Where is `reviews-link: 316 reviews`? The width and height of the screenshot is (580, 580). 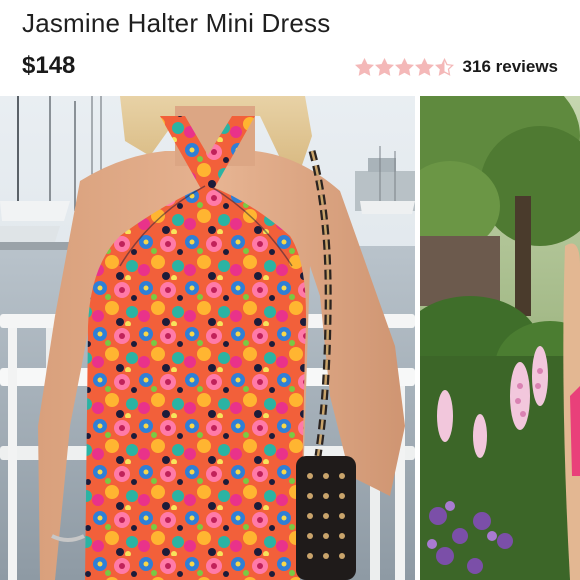
reviews-link: 316 reviews is located at coordinates (510, 67).